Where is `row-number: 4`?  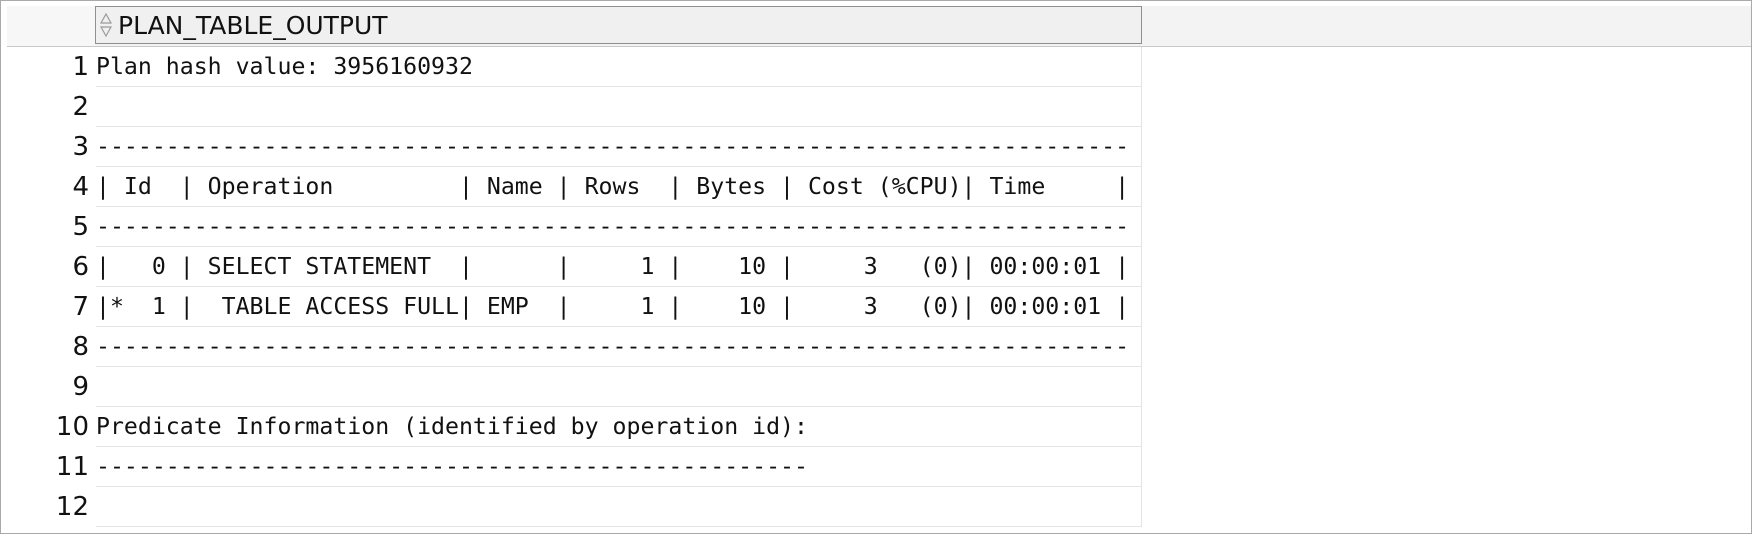
row-number: 4 is located at coordinates (80, 187).